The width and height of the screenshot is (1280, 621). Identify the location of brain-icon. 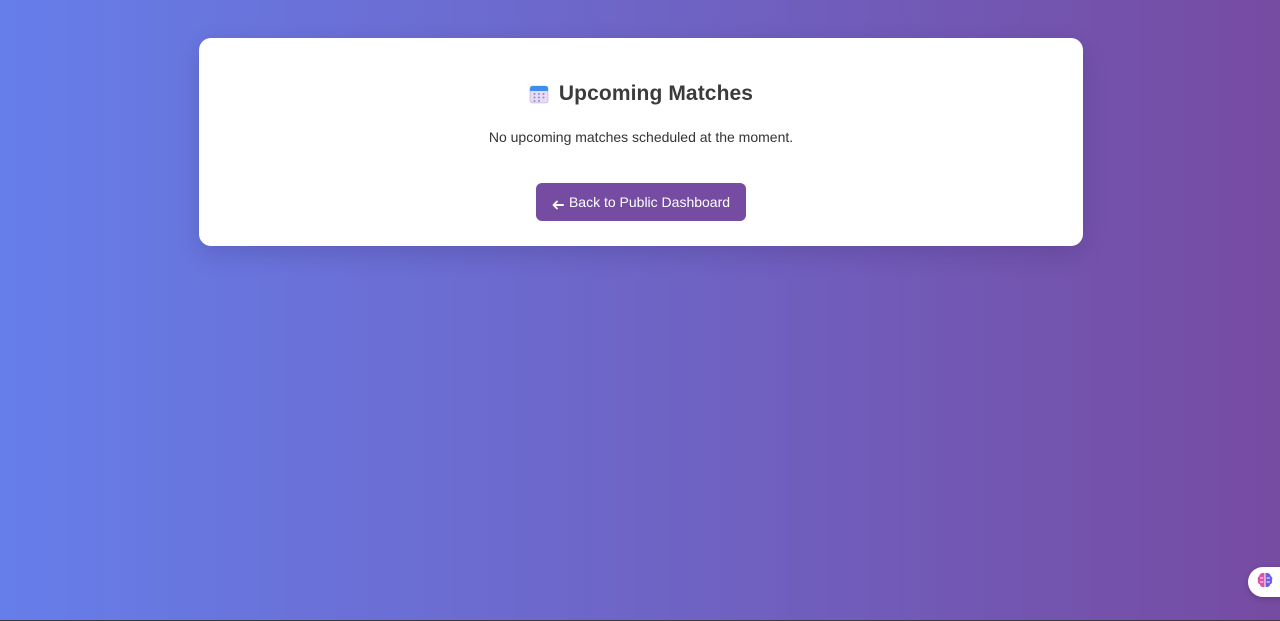
(1265, 582).